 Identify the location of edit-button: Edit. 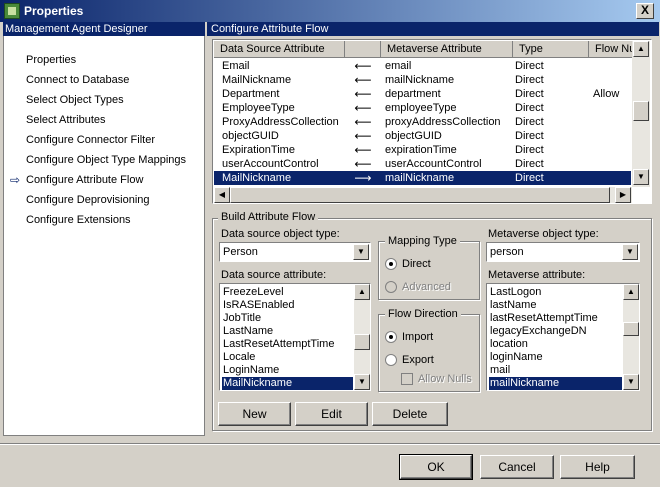
(331, 414).